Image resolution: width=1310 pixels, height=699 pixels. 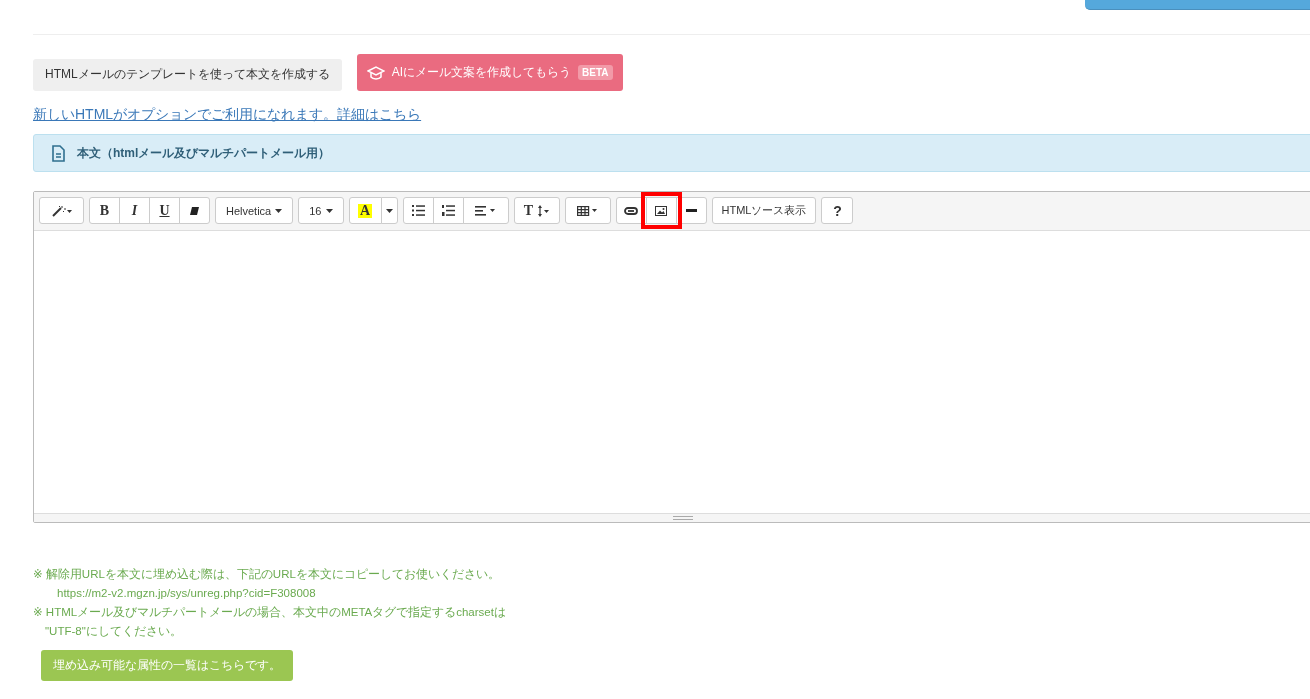 I want to click on eraser-icon, so click(x=194, y=210).